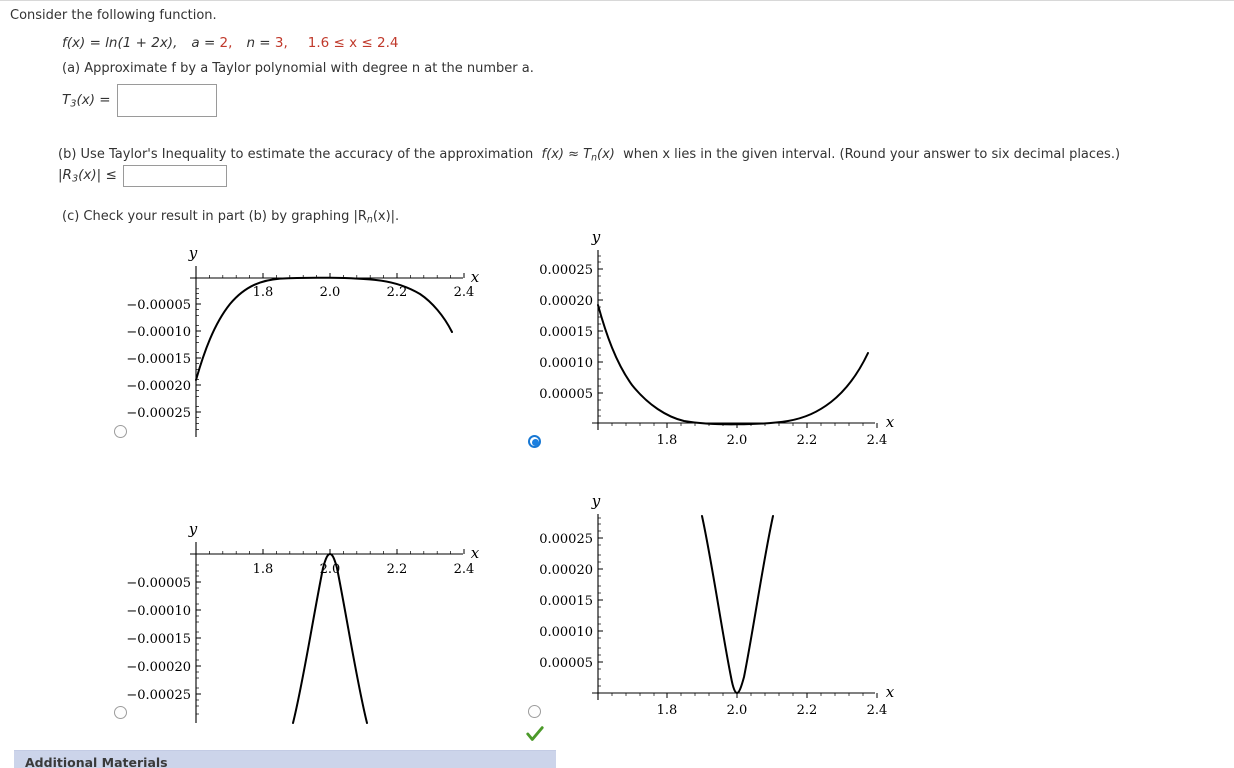  What do you see at coordinates (120, 43) in the screenshot?
I see `function-expression: f(x) = ln(1 + 2x),` at bounding box center [120, 43].